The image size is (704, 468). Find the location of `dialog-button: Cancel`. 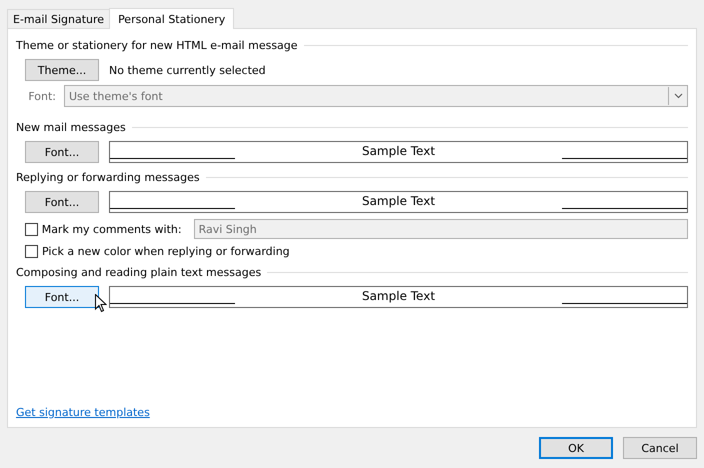

dialog-button: Cancel is located at coordinates (660, 448).